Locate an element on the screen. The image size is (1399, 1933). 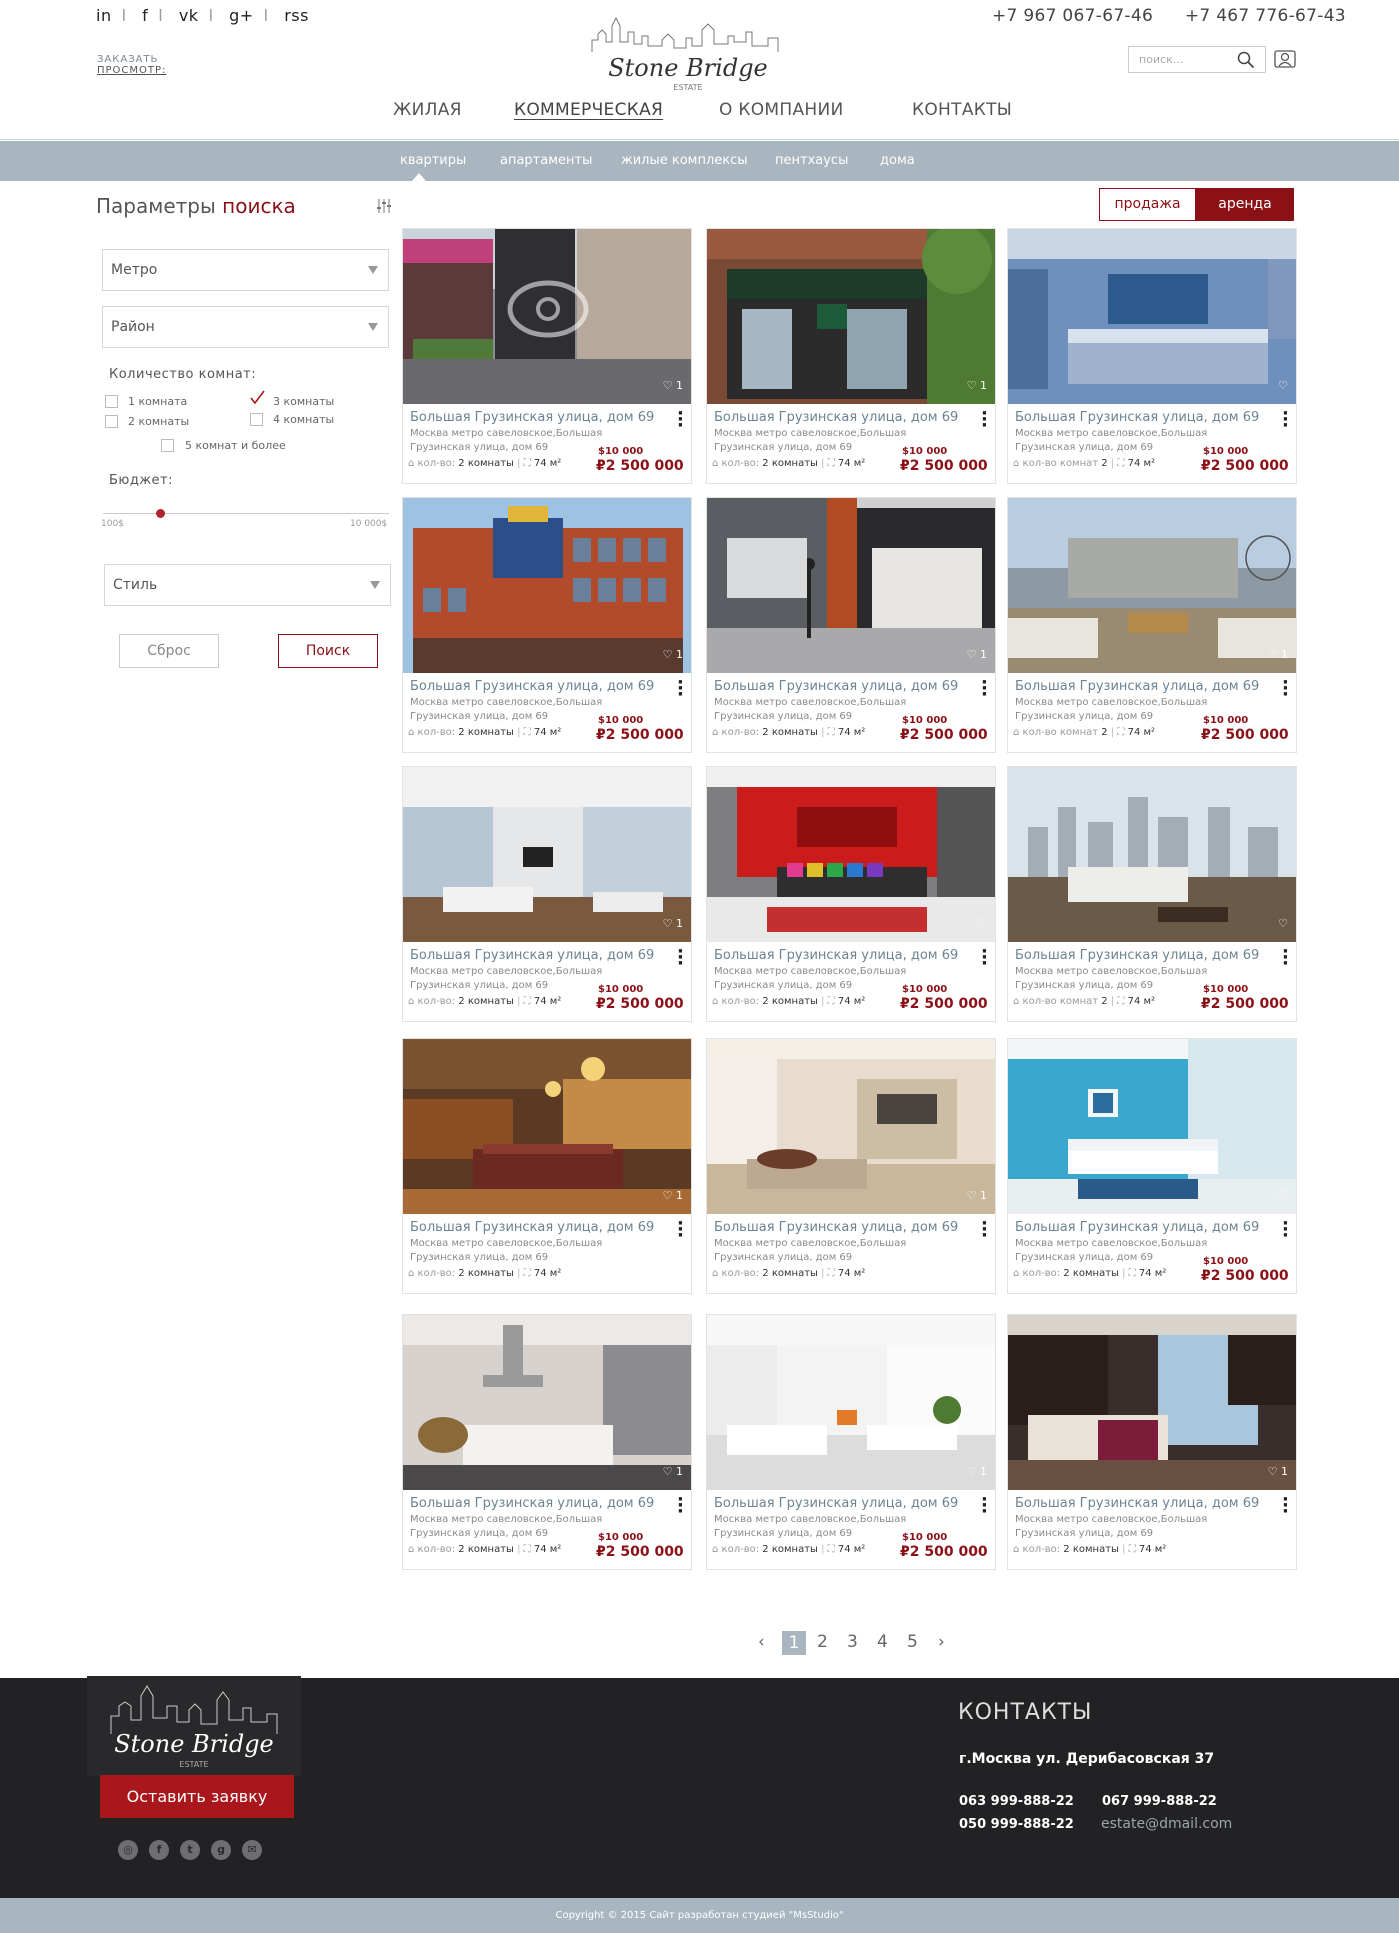
district-select: Район is located at coordinates (245, 327).